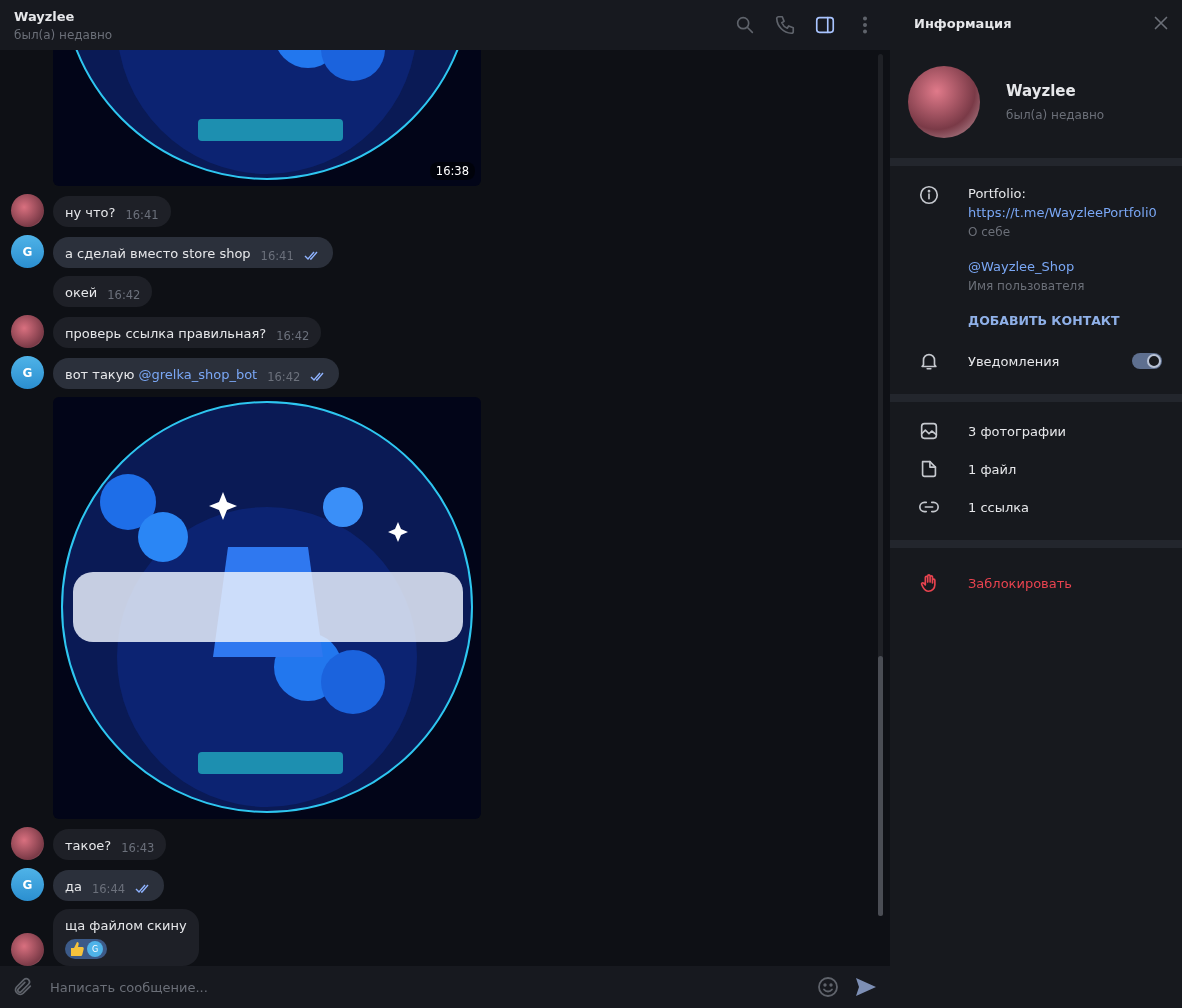 The image size is (1182, 1008). Describe the element at coordinates (452, 171) in the screenshot. I see `message-time: 16:38` at that location.